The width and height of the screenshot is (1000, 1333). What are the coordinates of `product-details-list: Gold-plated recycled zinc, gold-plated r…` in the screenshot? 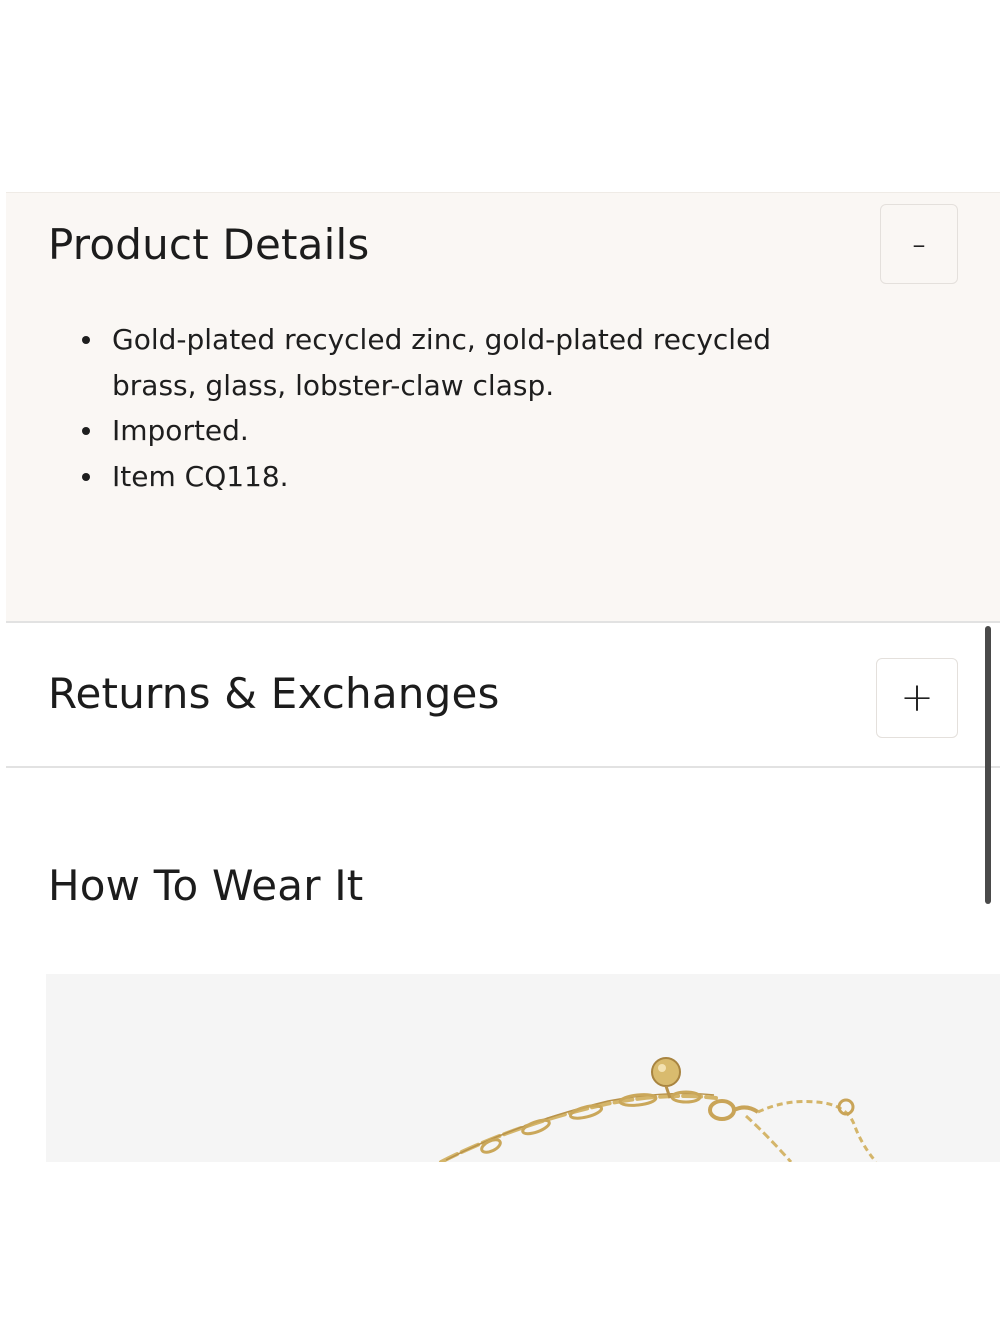 It's located at (442, 408).